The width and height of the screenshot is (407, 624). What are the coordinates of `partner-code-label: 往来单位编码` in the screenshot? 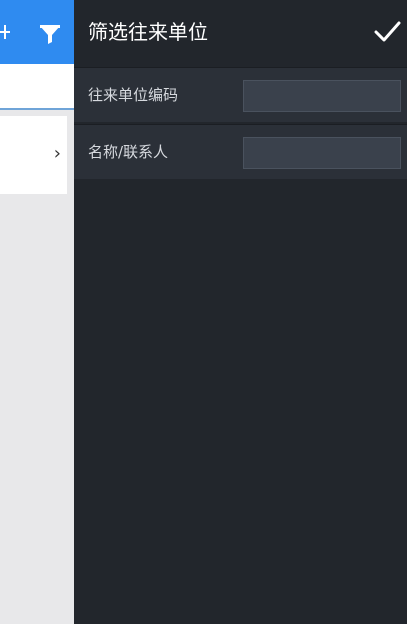 It's located at (133, 95).